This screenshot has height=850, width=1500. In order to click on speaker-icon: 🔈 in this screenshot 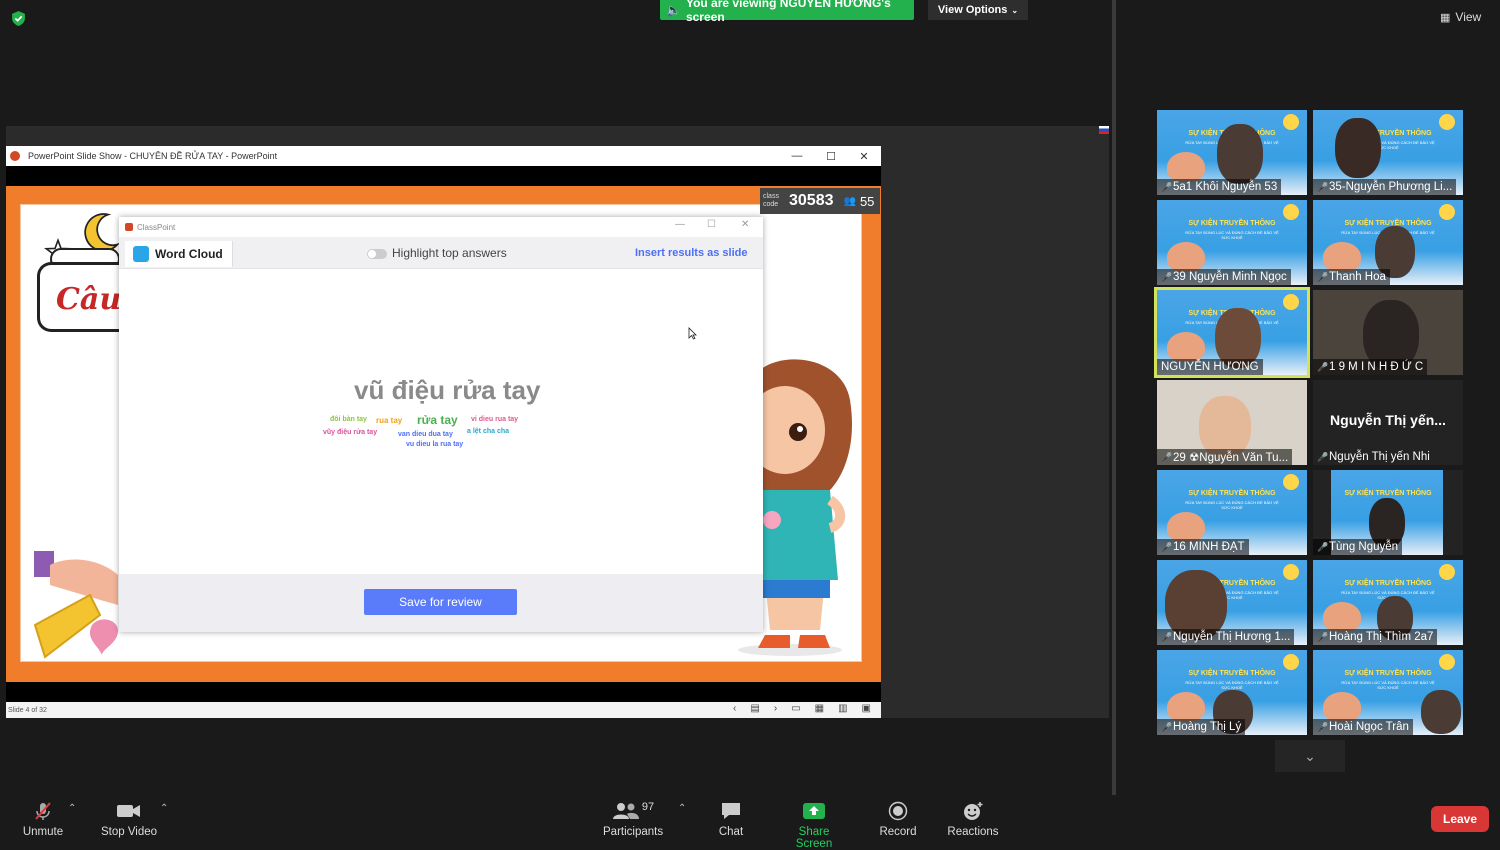, I will do `click(673, 10)`.